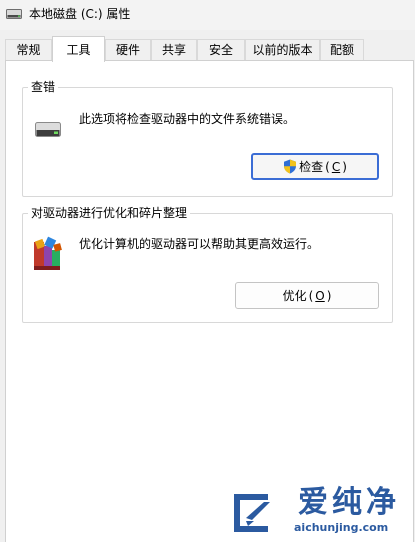  I want to click on optimize-button-label: 优化, so click(294, 296).